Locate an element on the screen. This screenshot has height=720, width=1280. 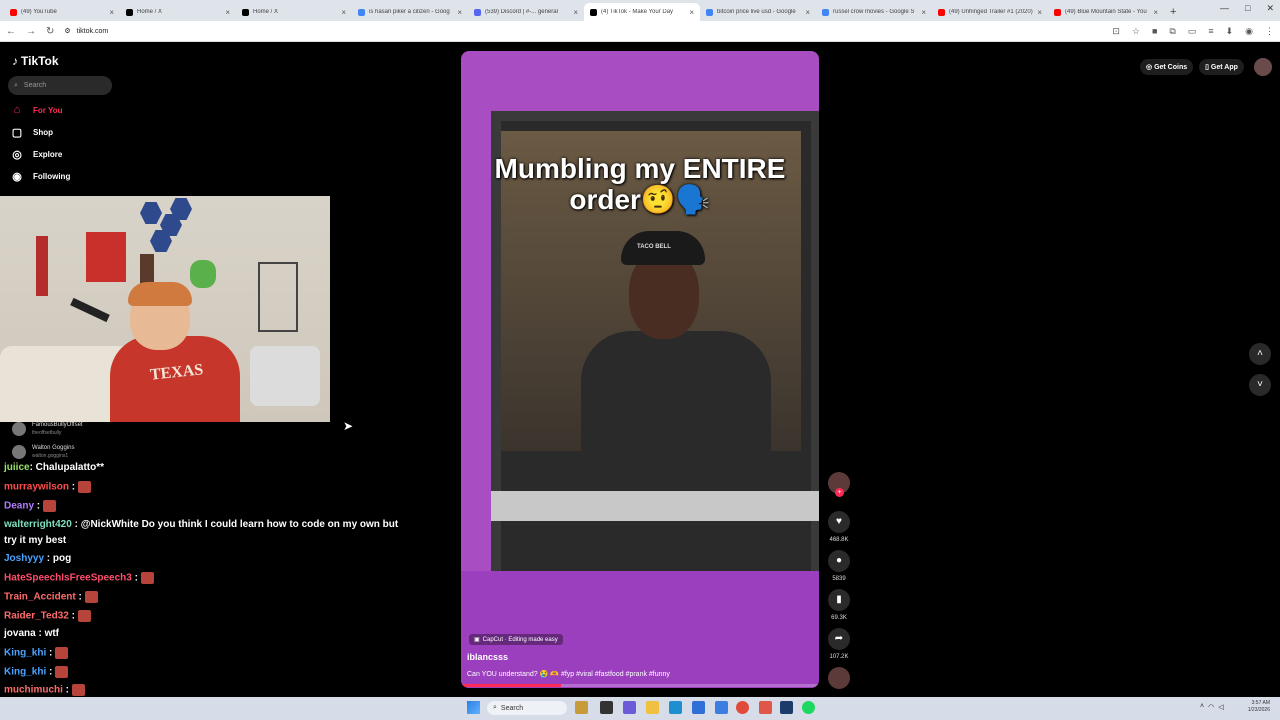
bookmark-star-icon: ☆ is located at coordinates (1136, 31).